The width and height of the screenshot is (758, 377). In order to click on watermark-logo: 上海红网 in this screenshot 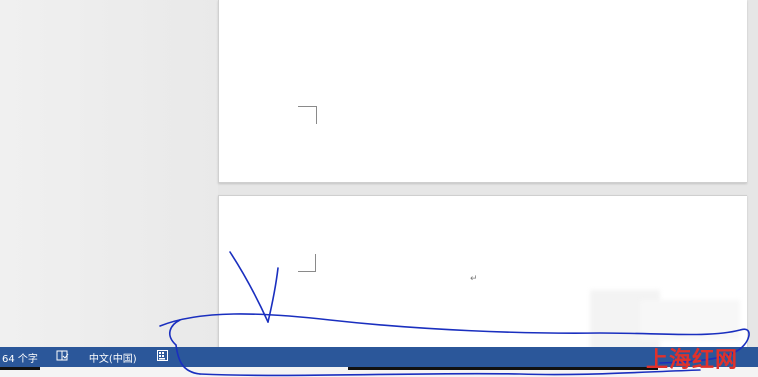, I will do `click(692, 358)`.